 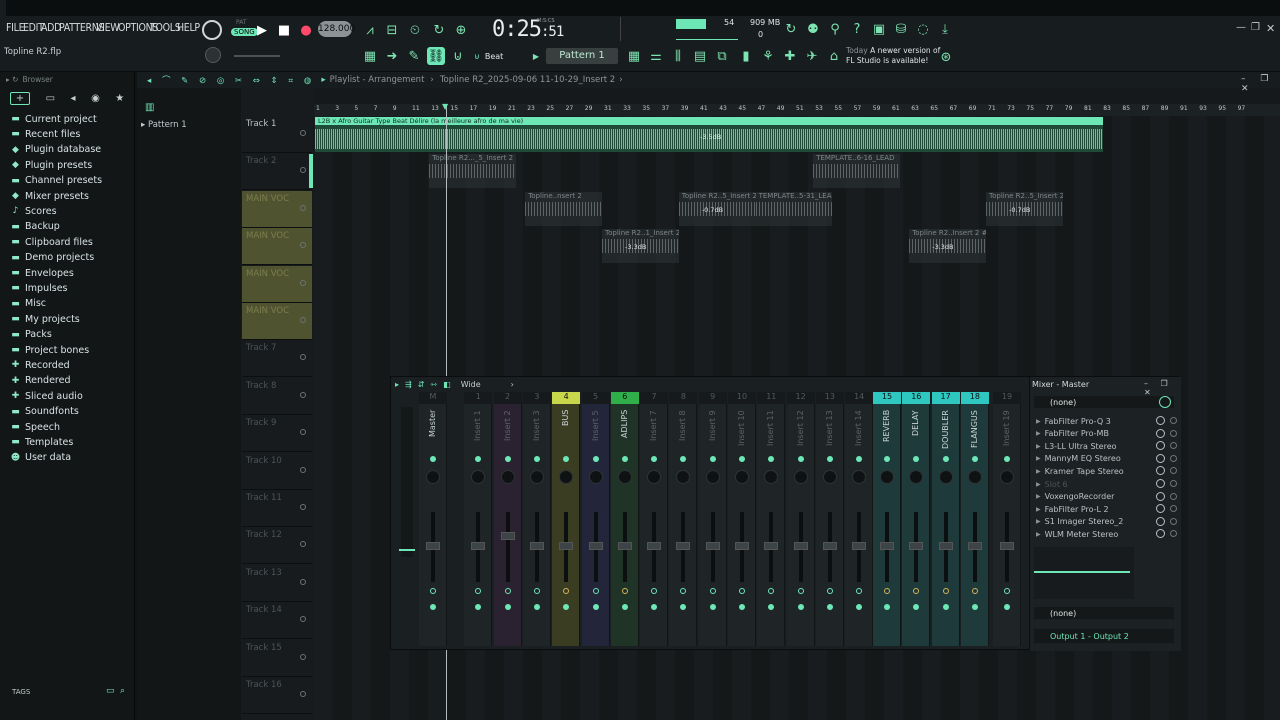 I want to click on effect-slot: ▶ Slot 6, so click(x=1106, y=484).